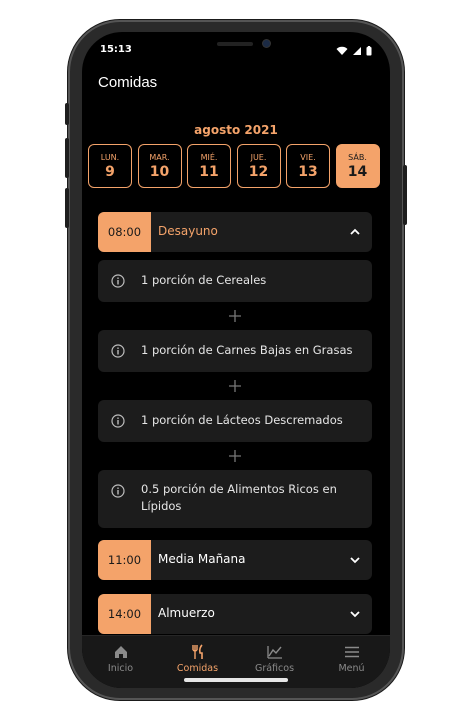 The image size is (472, 720). I want to click on status-icons, so click(354, 51).